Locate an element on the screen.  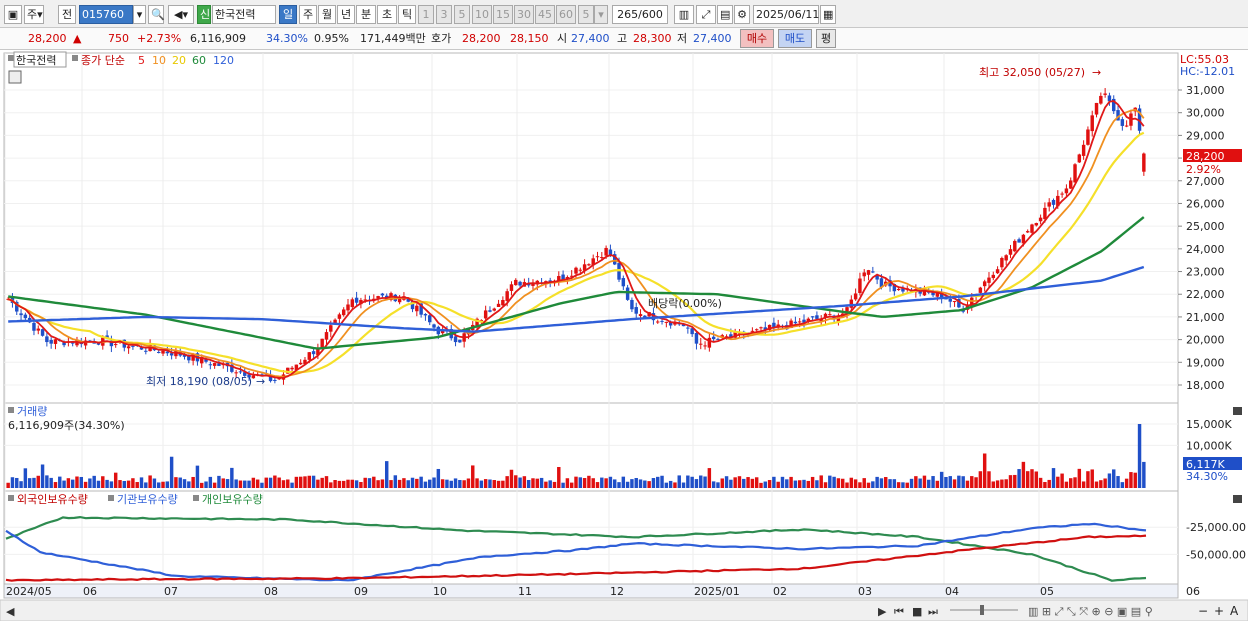
interval-60: 60 is located at coordinates (566, 14).